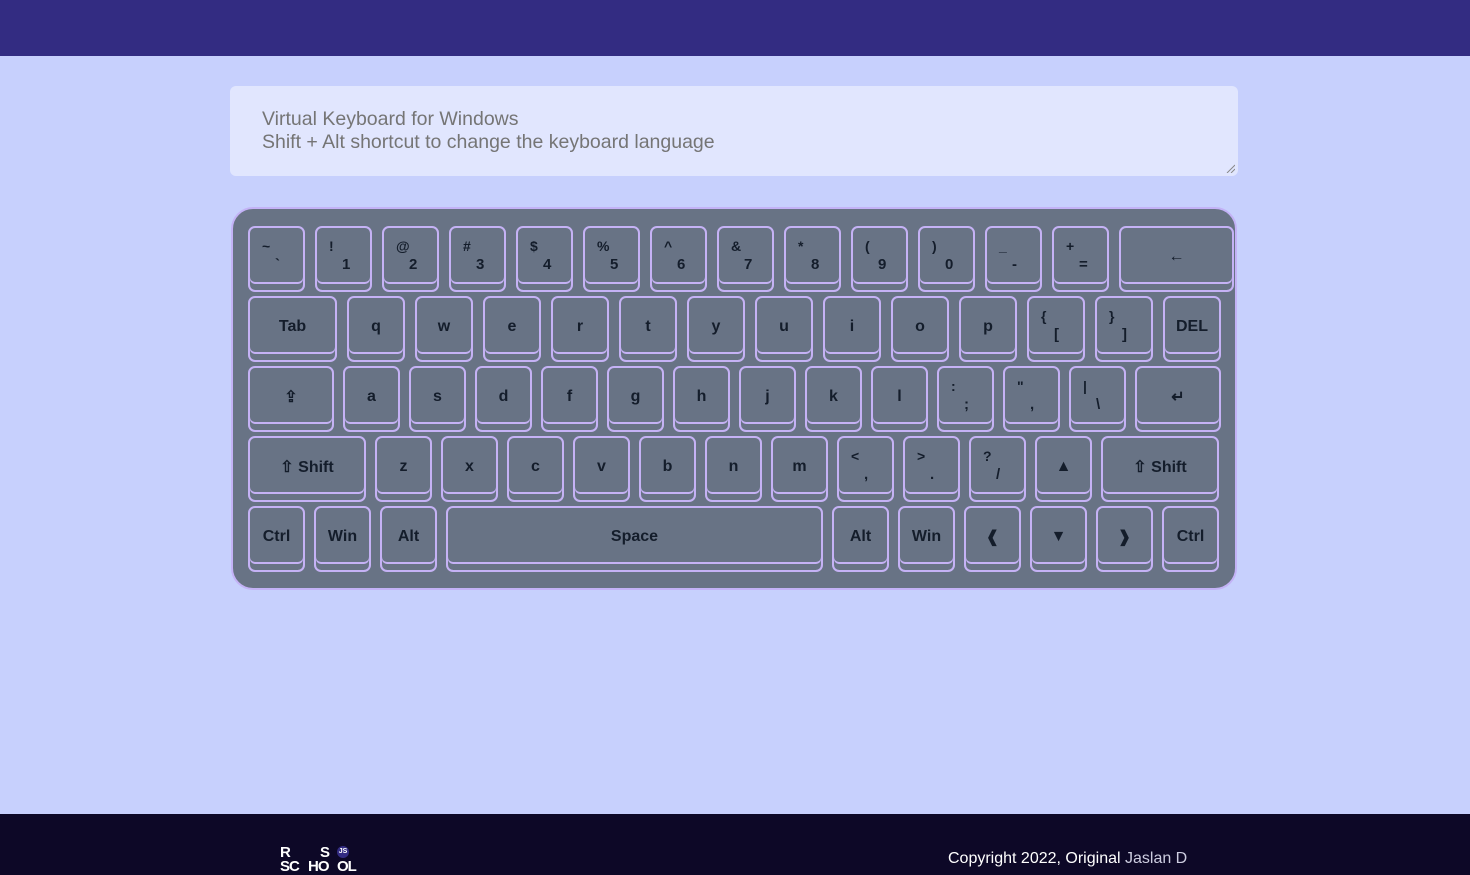  What do you see at coordinates (648, 326) in the screenshot?
I see `key-label: t` at bounding box center [648, 326].